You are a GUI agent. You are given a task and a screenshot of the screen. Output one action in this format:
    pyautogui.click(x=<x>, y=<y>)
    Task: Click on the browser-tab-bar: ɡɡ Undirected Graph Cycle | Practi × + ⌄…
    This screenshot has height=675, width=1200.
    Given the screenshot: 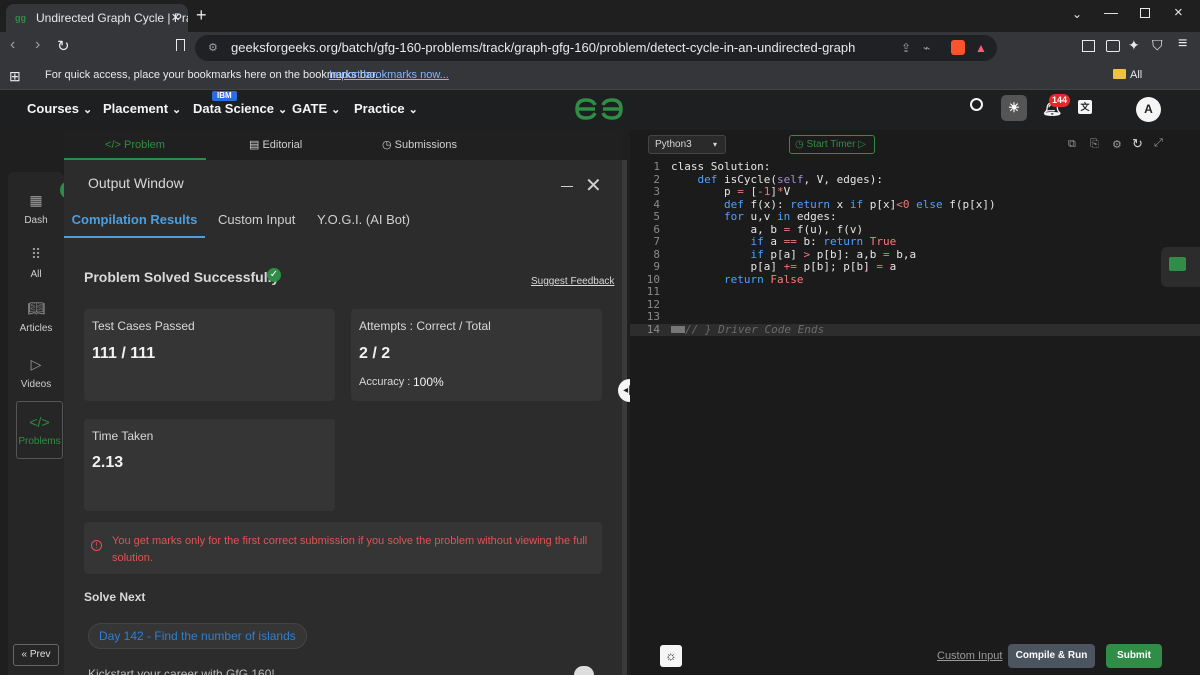 What is the action you would take?
    pyautogui.click(x=600, y=16)
    